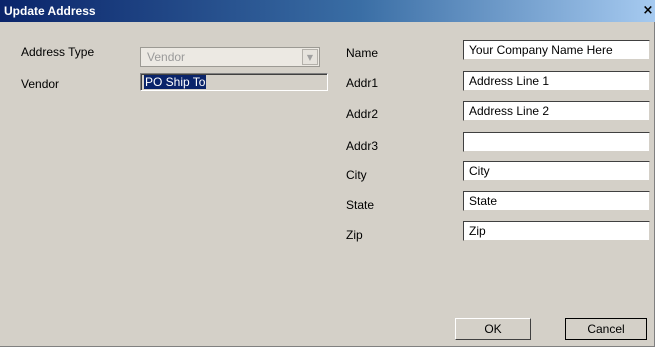 This screenshot has height=354, width=655. What do you see at coordinates (362, 114) in the screenshot?
I see `addr2-label: Addr2` at bounding box center [362, 114].